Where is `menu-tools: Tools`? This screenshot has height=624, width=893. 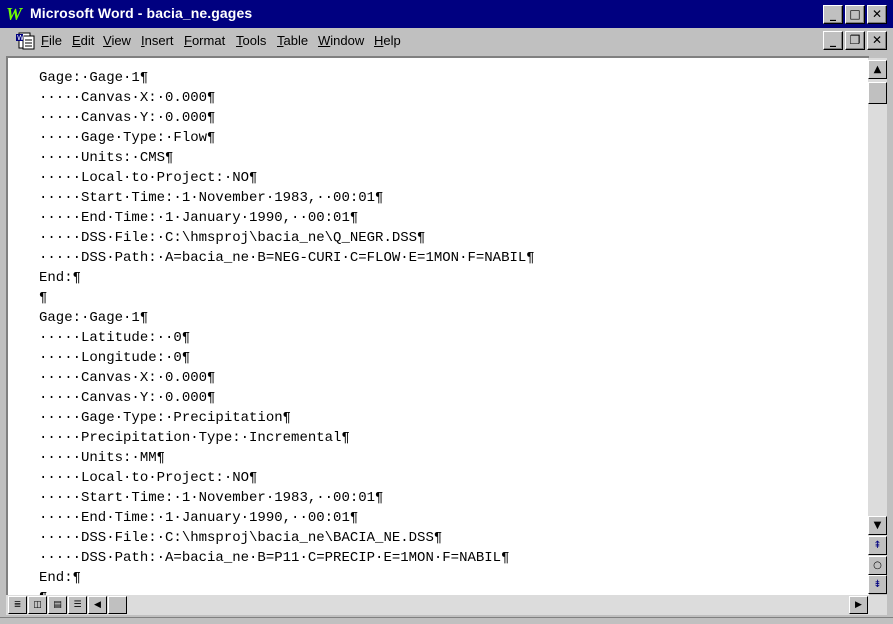
menu-tools: Tools is located at coordinates (251, 40).